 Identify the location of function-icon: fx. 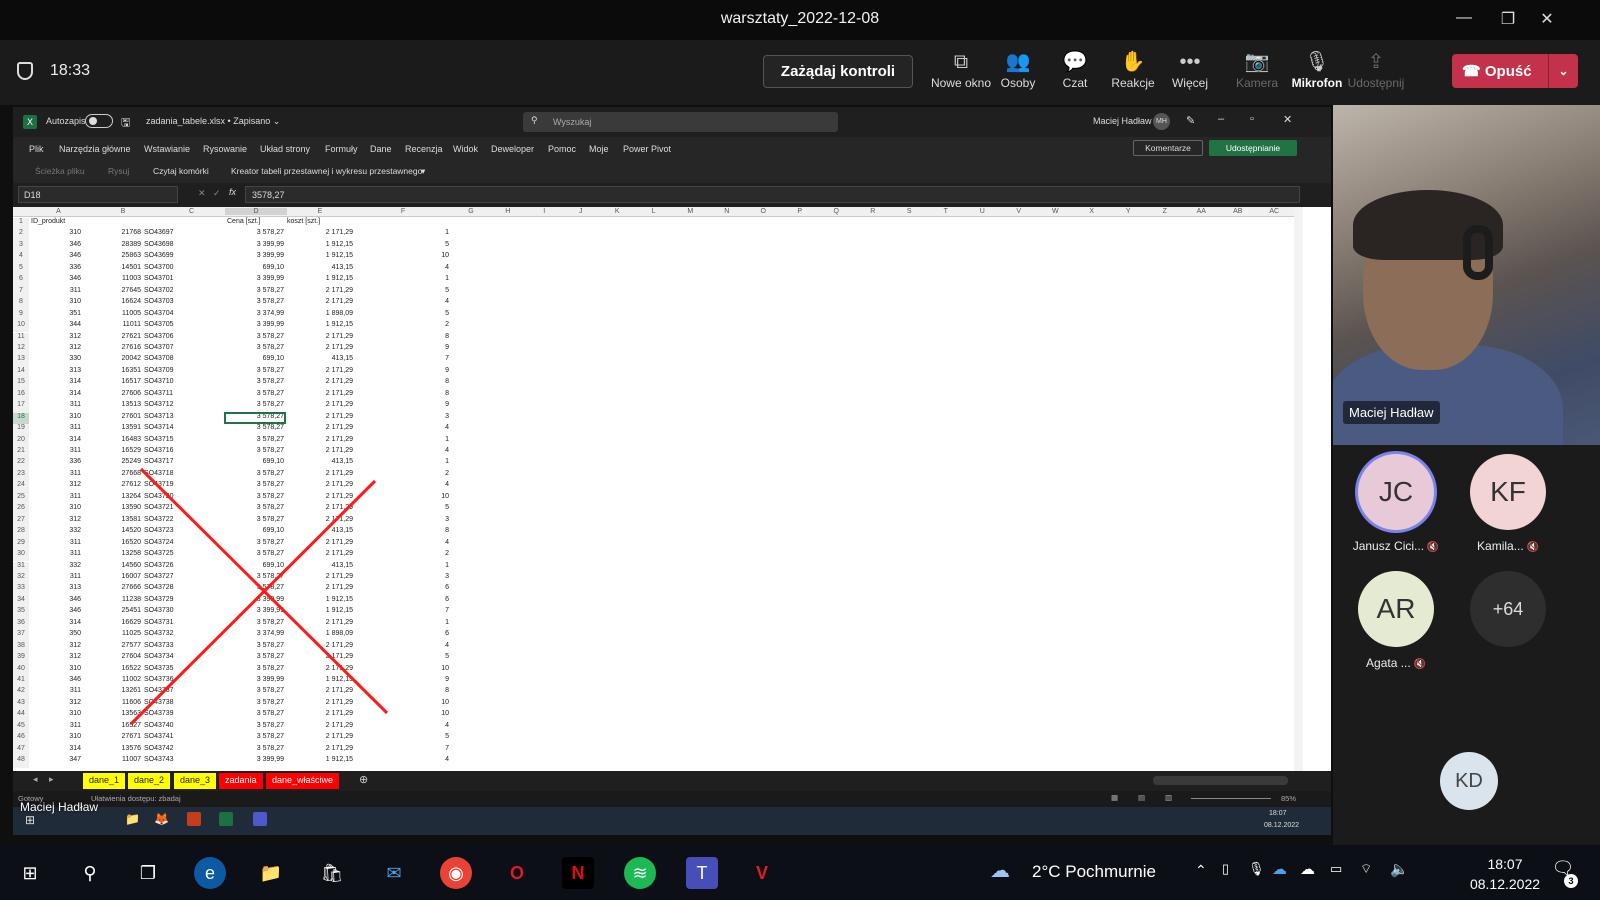
(232, 192).